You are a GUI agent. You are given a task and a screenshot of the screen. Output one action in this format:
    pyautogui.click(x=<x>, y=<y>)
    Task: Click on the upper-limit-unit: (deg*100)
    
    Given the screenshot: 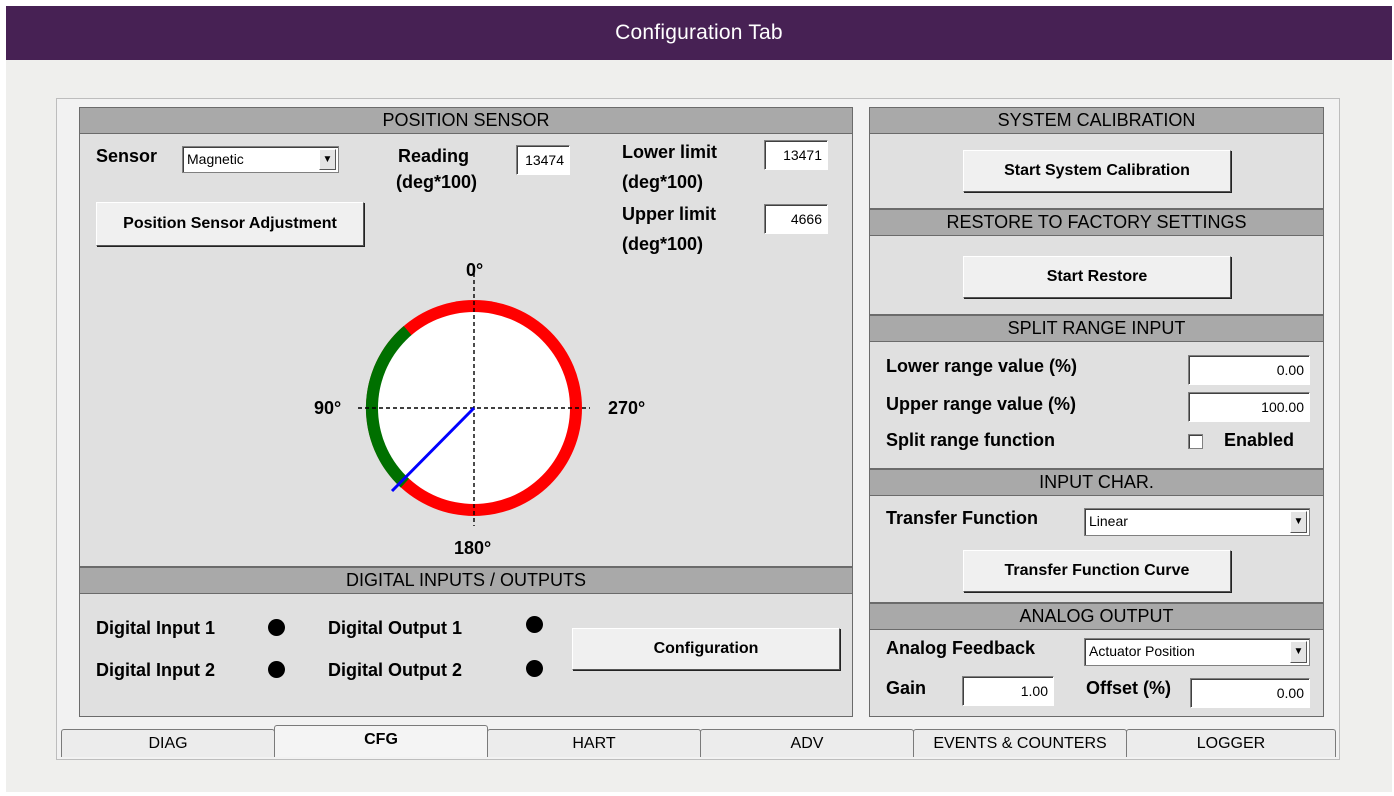 What is the action you would take?
    pyautogui.click(x=663, y=244)
    